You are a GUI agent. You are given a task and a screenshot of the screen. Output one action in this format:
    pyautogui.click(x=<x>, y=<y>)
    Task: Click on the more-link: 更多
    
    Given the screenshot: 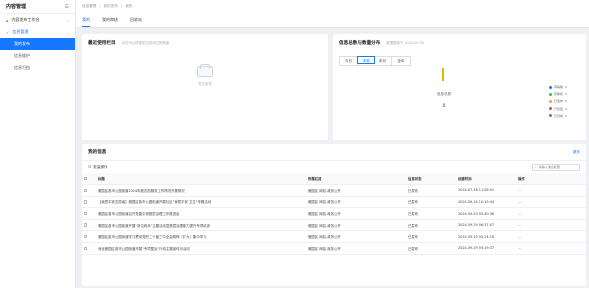 What is the action you would take?
    pyautogui.click(x=576, y=152)
    